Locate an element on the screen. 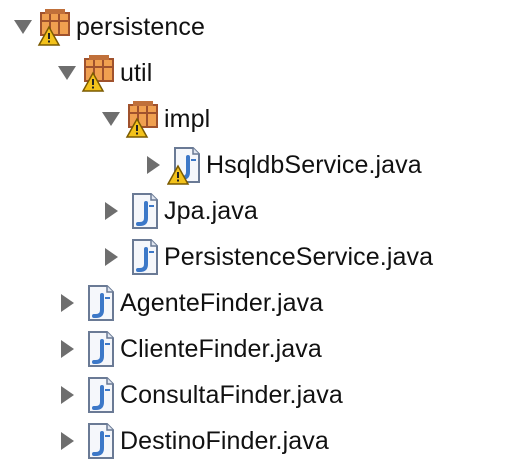 This screenshot has width=522, height=464. tree-node-label: ClienteFinder.java is located at coordinates (221, 348).